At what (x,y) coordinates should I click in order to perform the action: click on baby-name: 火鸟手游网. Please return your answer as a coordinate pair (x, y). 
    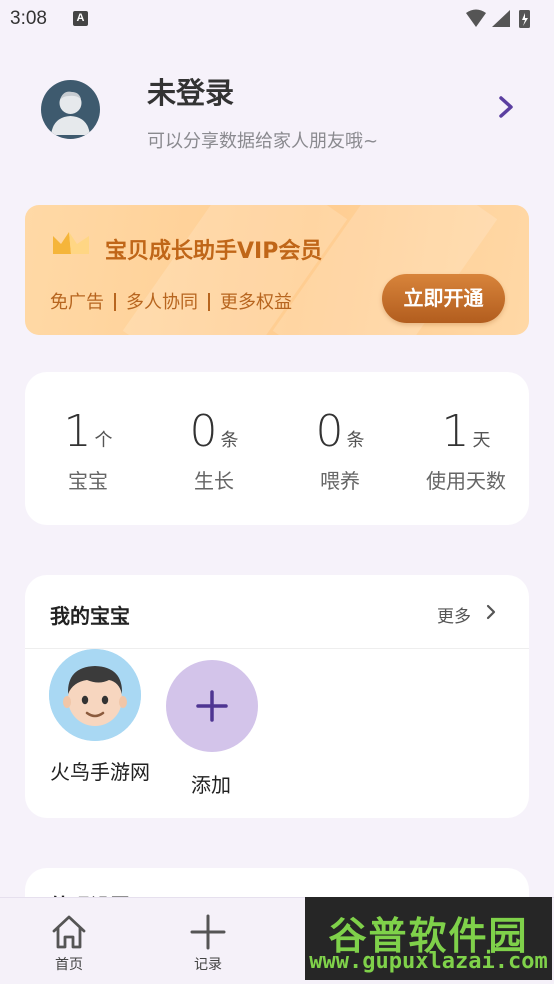
    Looking at the image, I should click on (100, 772).